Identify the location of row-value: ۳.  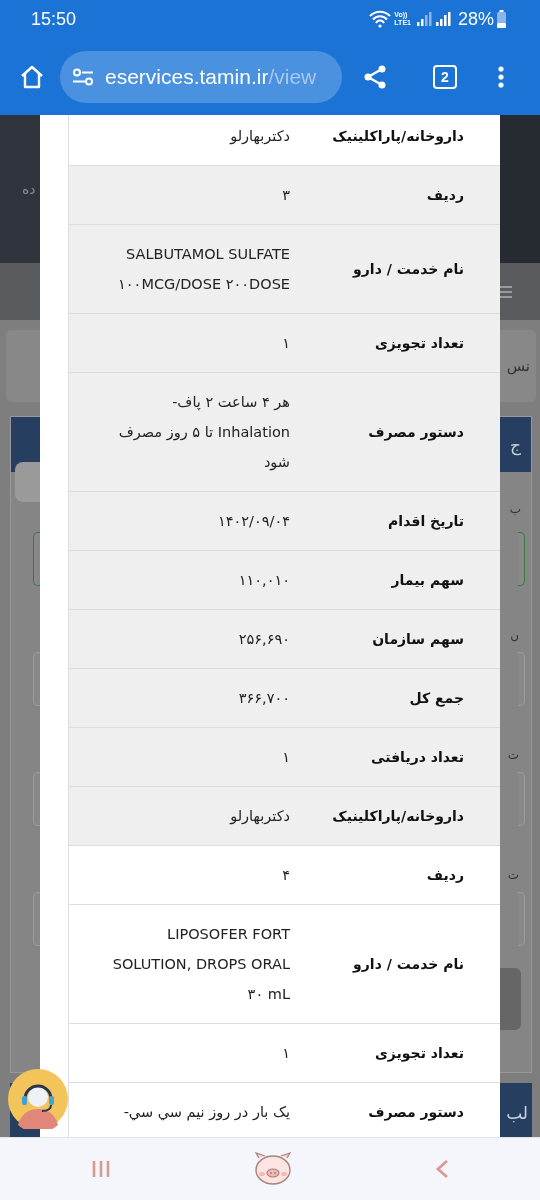
(286, 195).